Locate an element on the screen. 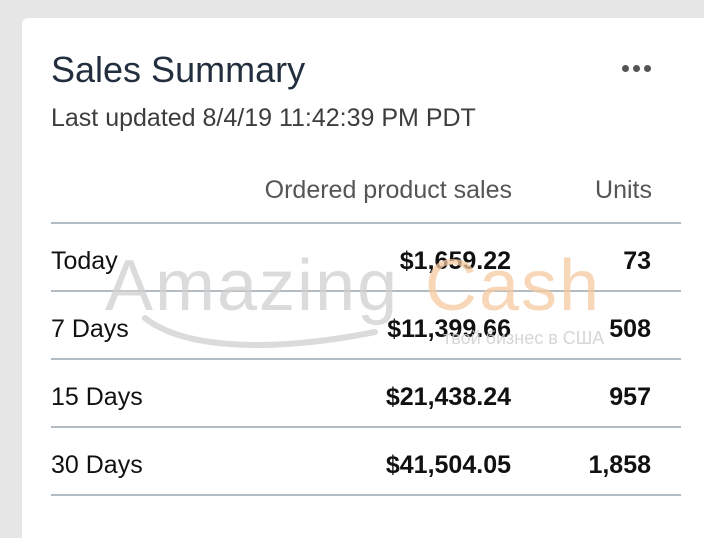 Image resolution: width=704 pixels, height=538 pixels. last-updated-text: Last updated 8/4/19 11:42:39 PM PDT is located at coordinates (263, 118).